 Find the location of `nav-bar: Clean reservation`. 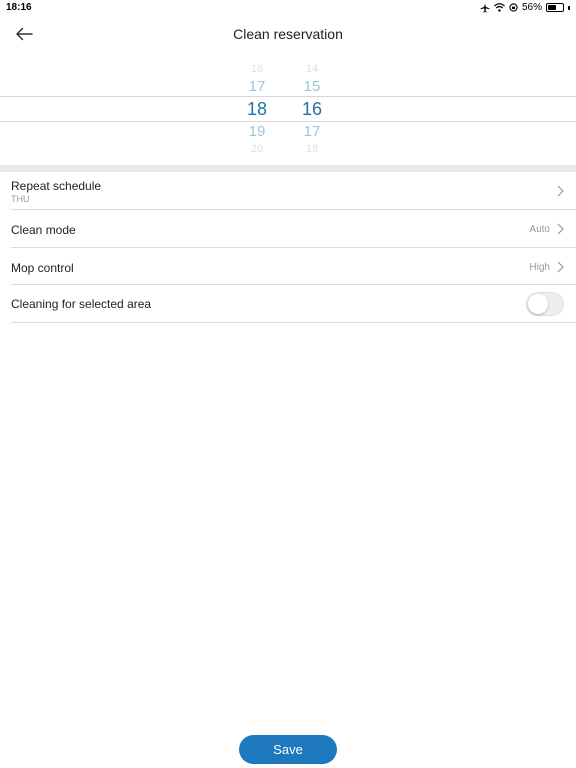

nav-bar: Clean reservation is located at coordinates (288, 34).